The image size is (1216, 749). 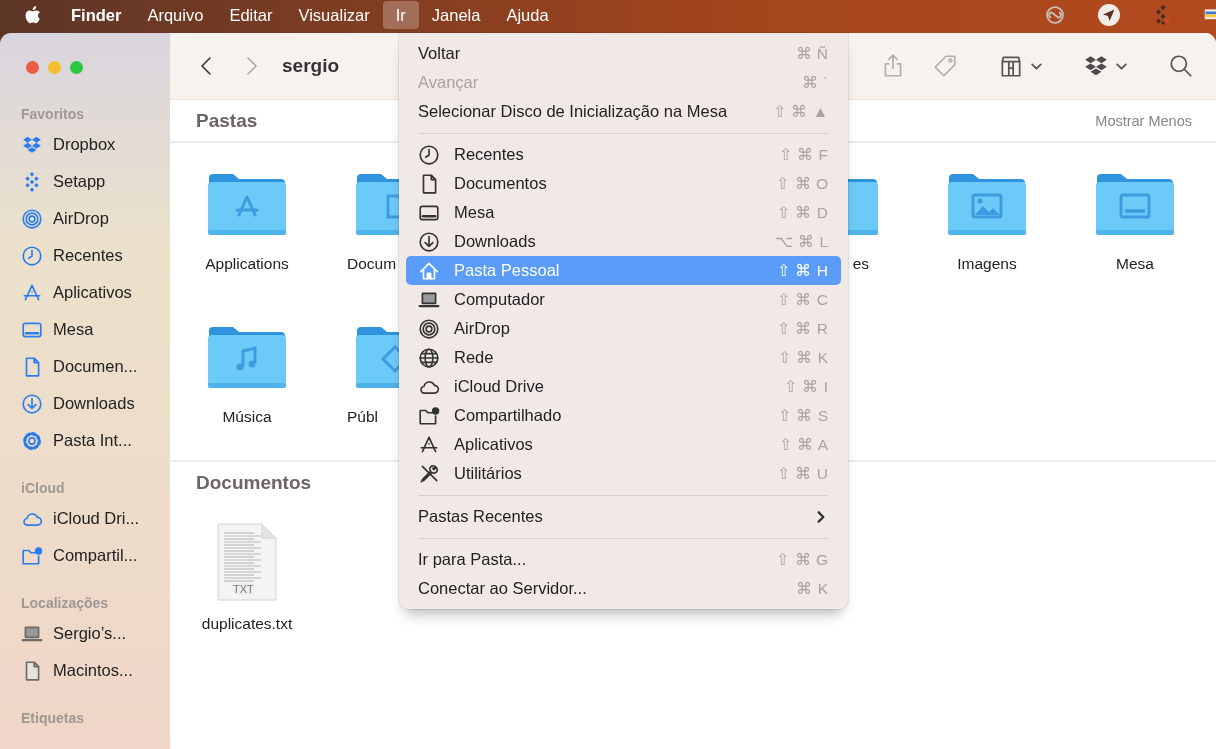 What do you see at coordinates (474, 212) in the screenshot?
I see `menu-item-label: Mesa` at bounding box center [474, 212].